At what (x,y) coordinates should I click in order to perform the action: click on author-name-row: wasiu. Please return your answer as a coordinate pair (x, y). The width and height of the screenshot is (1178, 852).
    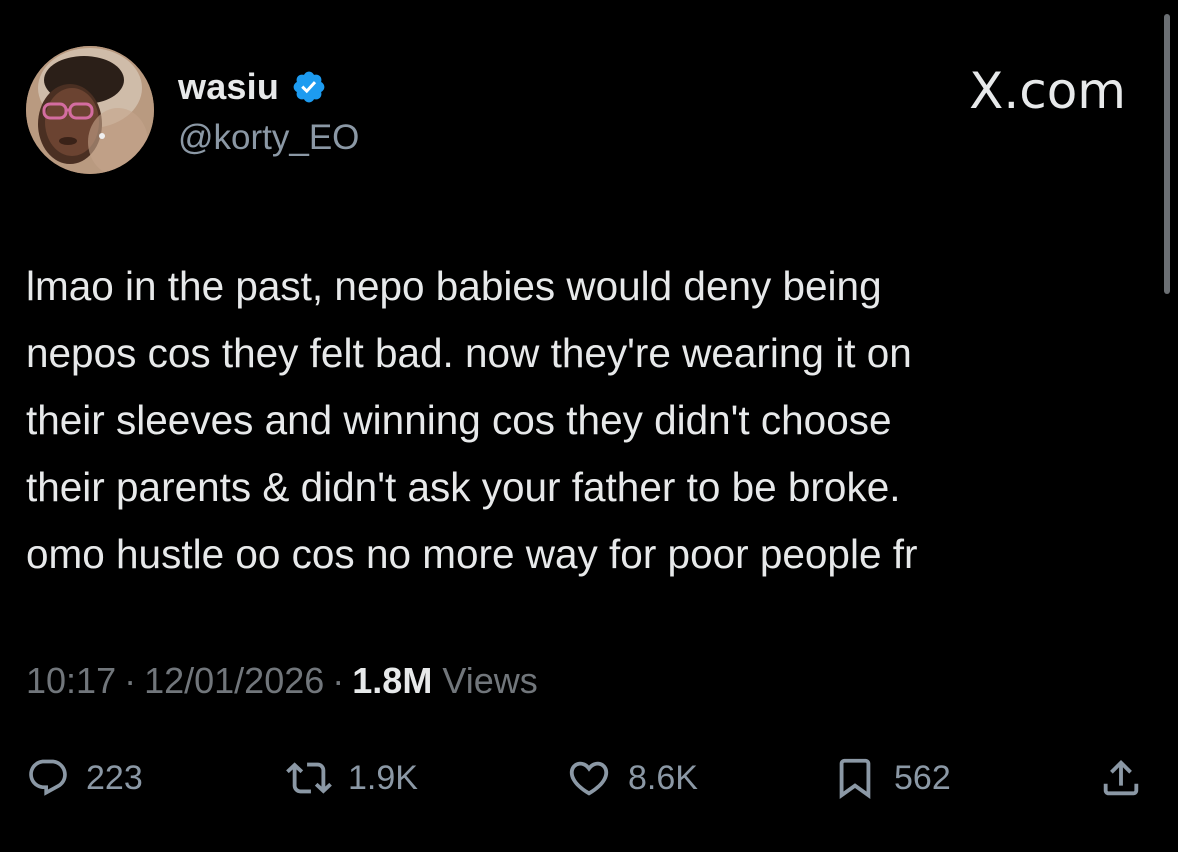
    Looking at the image, I should click on (252, 87).